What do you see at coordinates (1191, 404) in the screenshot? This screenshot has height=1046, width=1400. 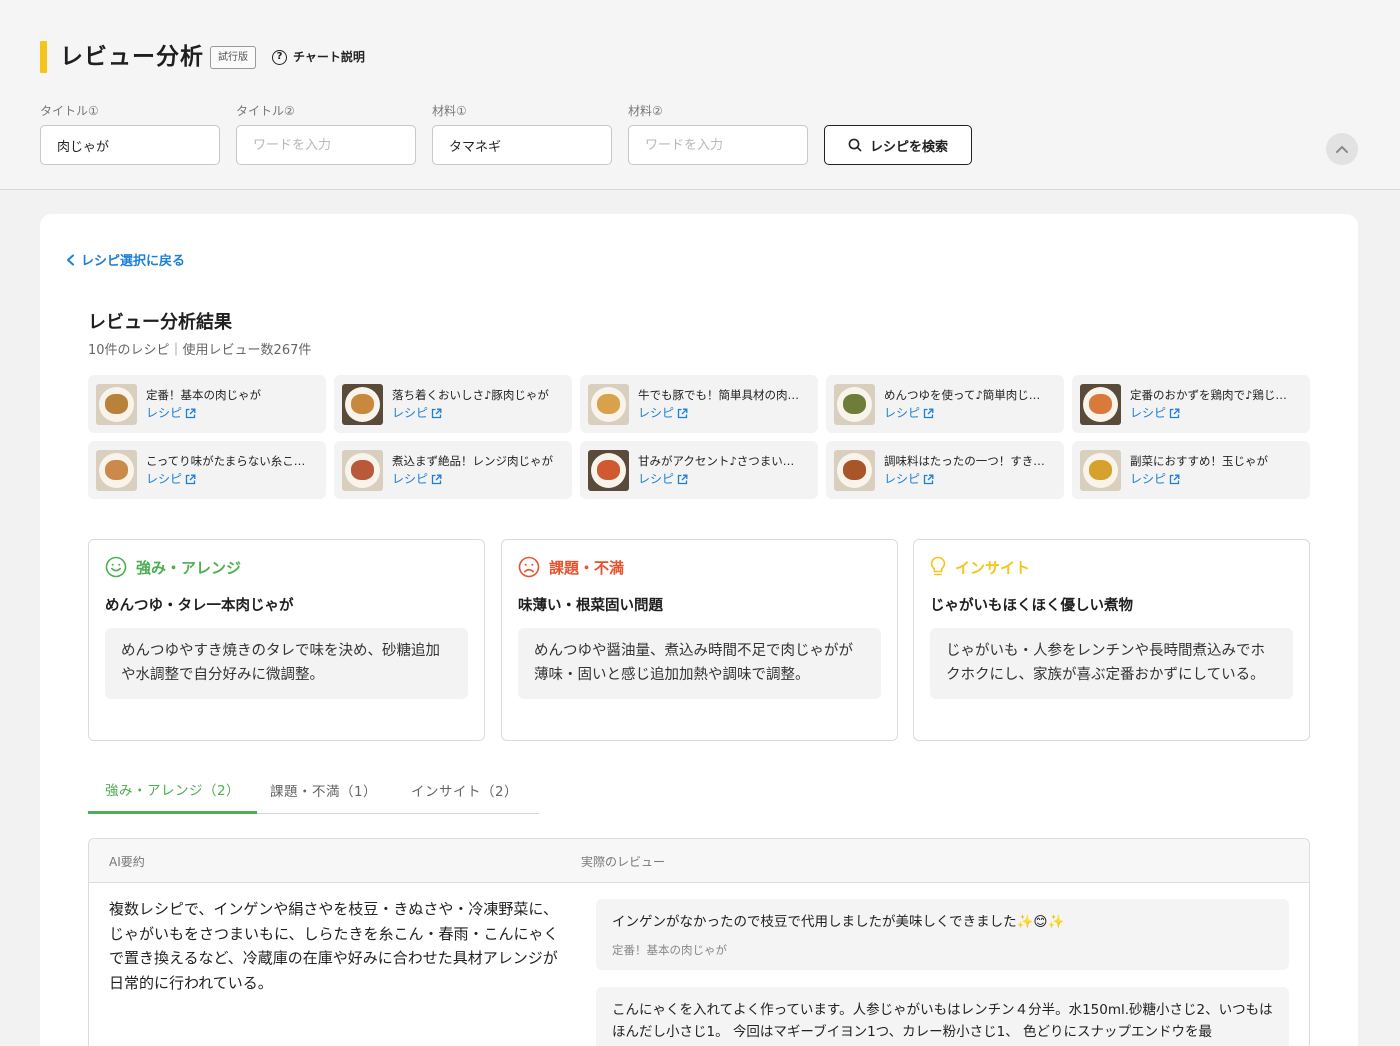 I see `recipe-card: 定番のおかずを鶏肉で♪鶏じ… レシピ` at bounding box center [1191, 404].